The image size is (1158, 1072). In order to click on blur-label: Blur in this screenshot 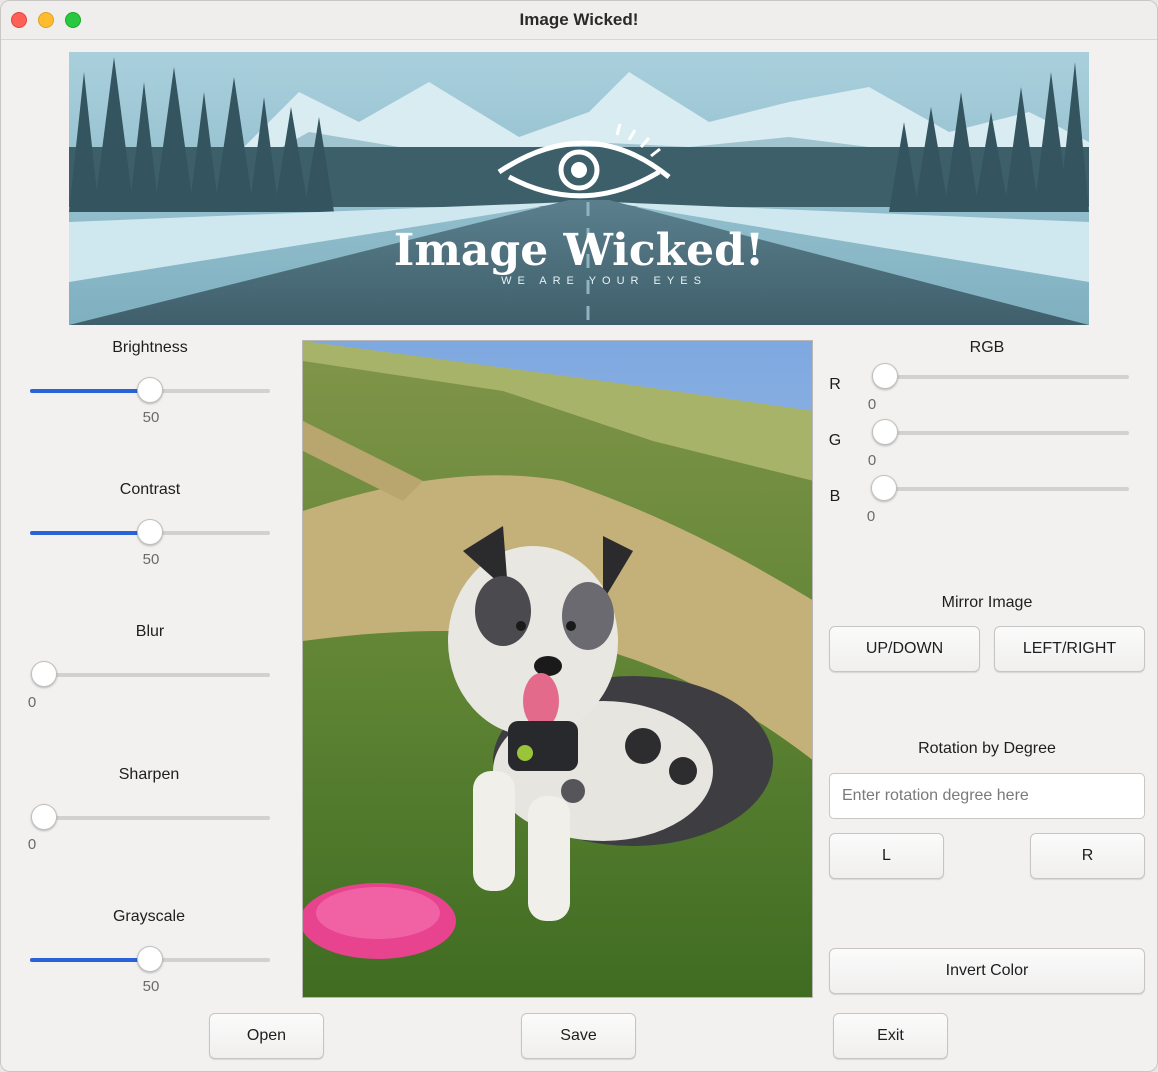, I will do `click(150, 631)`.